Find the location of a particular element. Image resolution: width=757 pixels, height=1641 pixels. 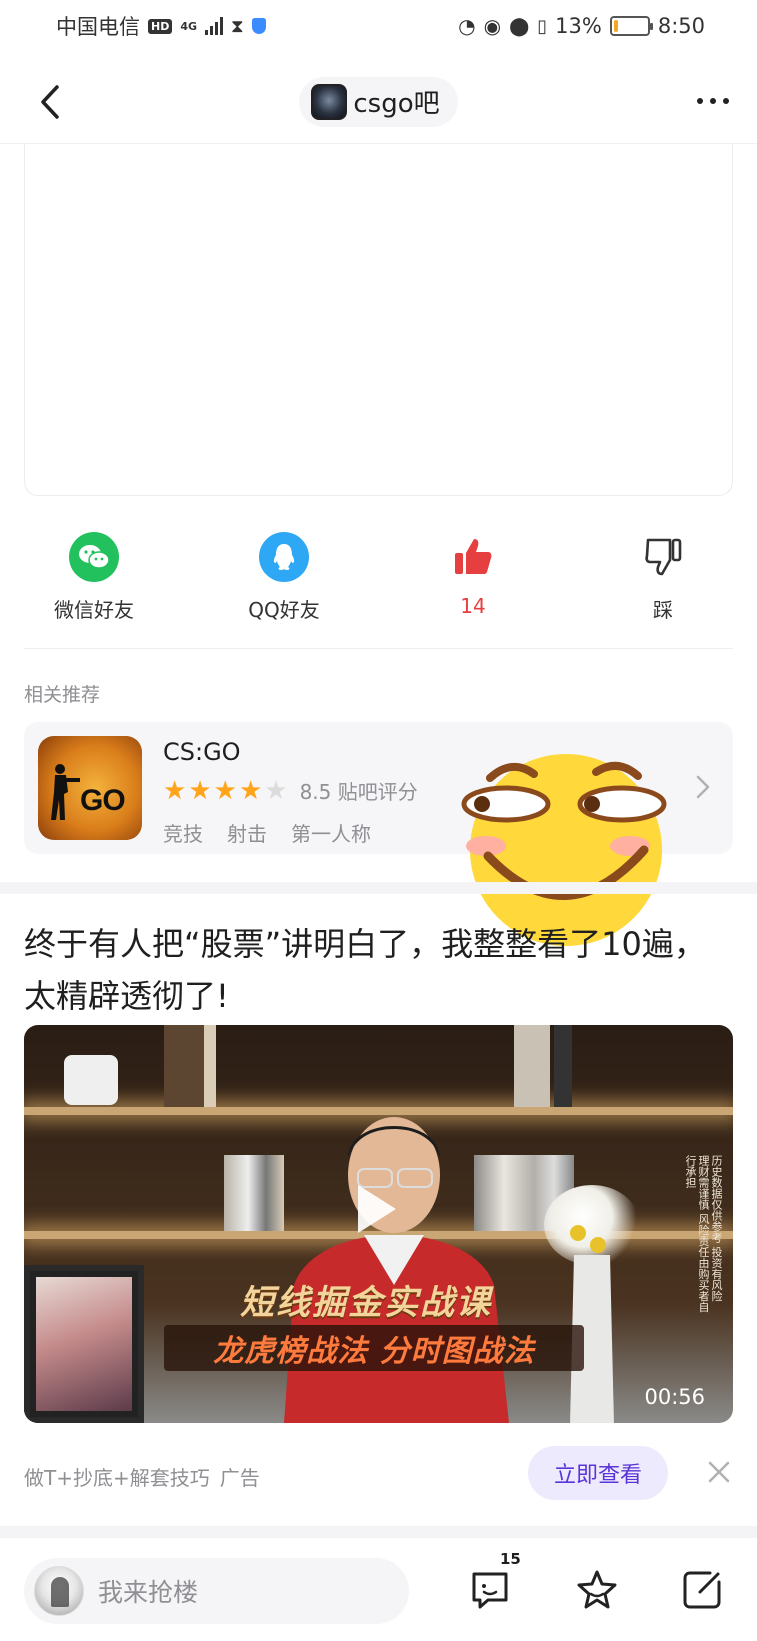

share-qq-label: QQ好友 is located at coordinates (284, 610).